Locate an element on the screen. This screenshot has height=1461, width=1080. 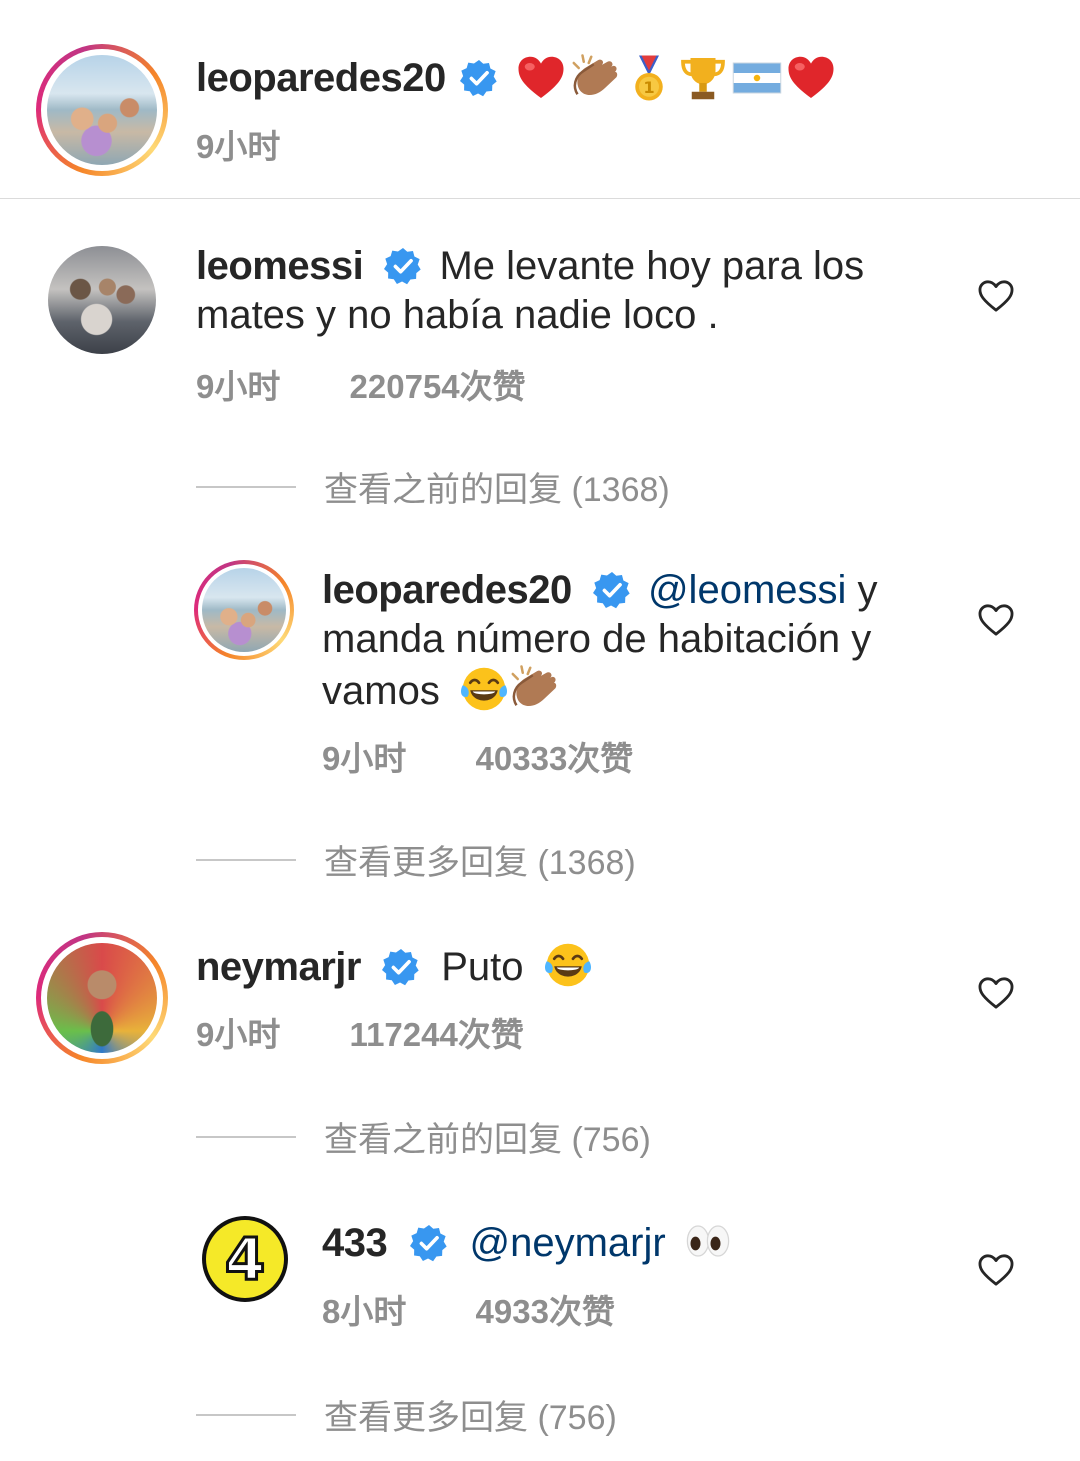
view-replies-label: 查看更多回复 (1368) is located at coordinates (480, 863).